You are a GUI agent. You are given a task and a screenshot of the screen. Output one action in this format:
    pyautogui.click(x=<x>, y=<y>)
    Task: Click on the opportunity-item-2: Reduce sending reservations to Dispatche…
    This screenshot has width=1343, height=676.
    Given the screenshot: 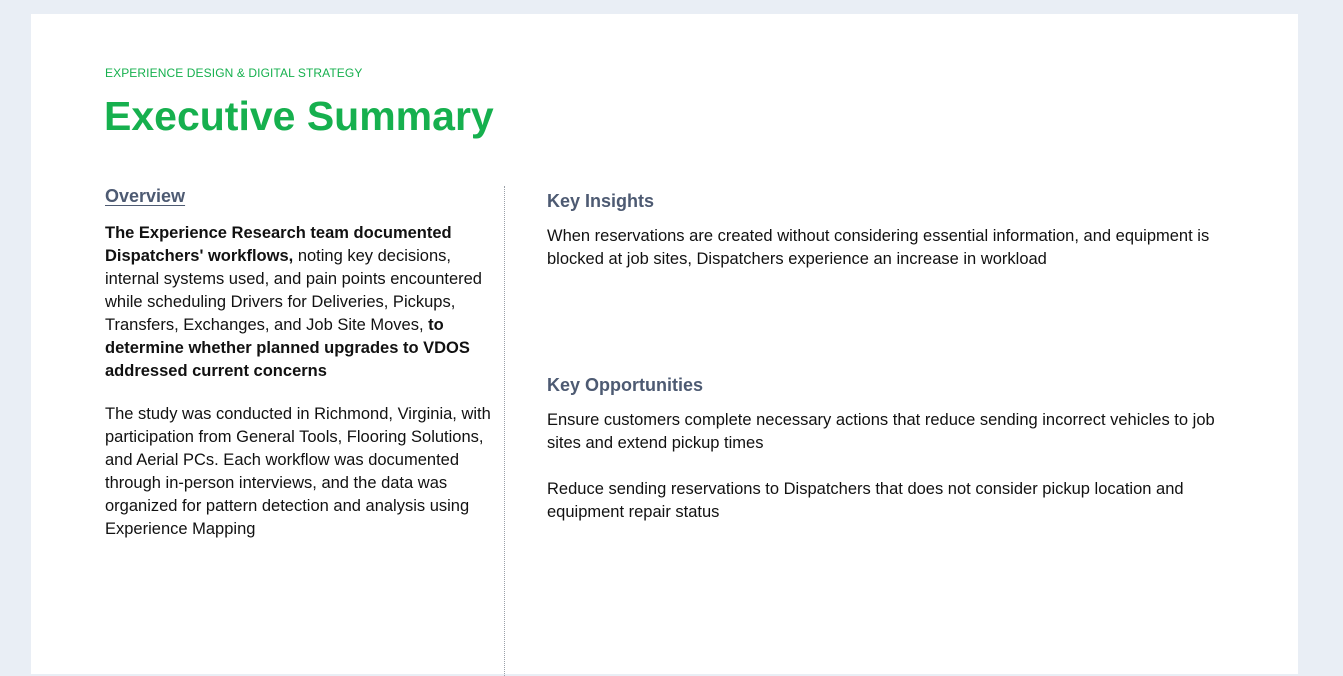 What is the action you would take?
    pyautogui.click(x=865, y=500)
    